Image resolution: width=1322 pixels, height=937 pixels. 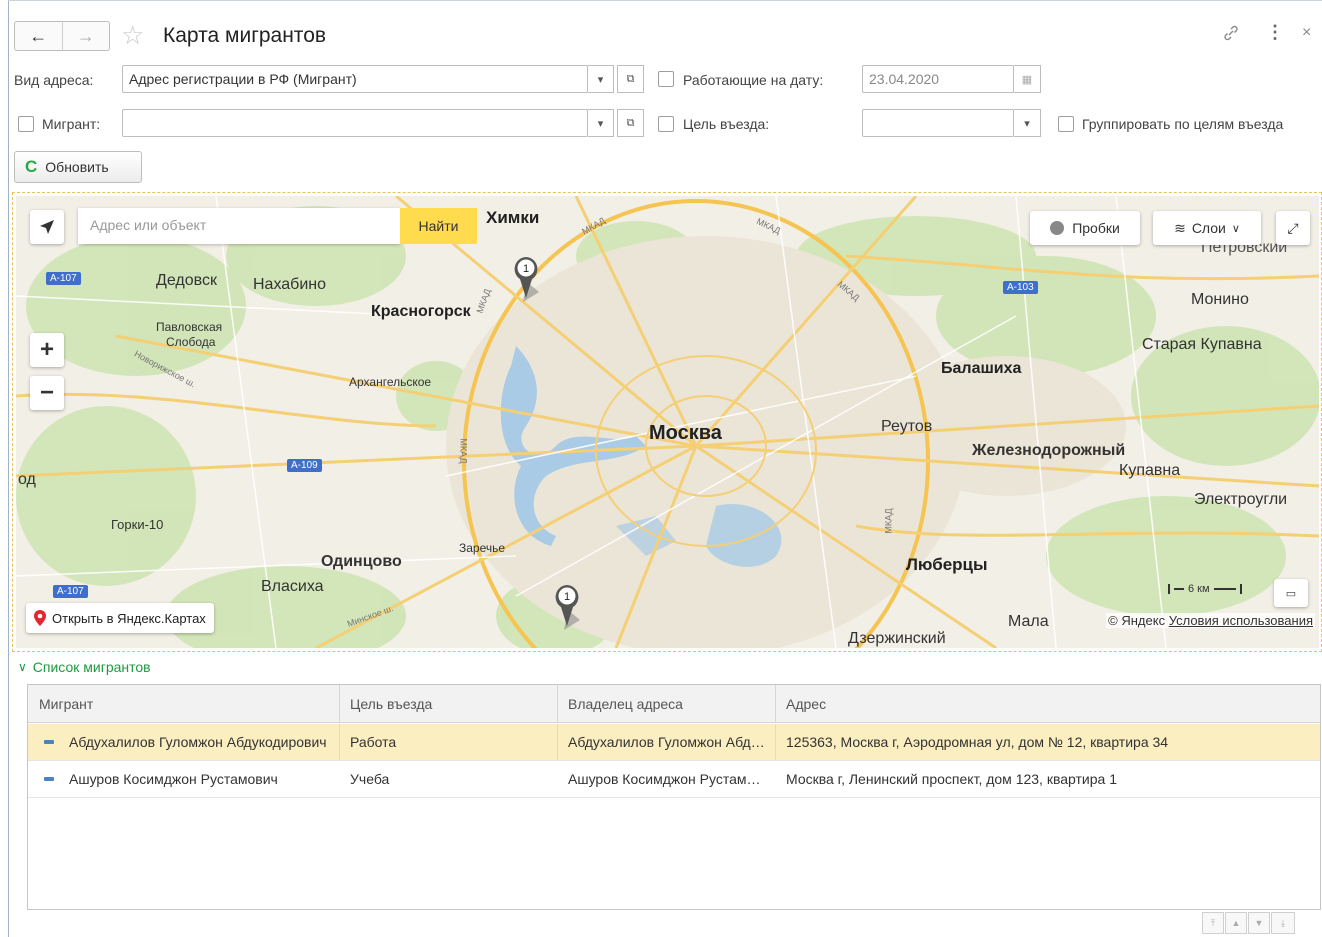 What do you see at coordinates (1283, 923) in the screenshot?
I see `scroll-last-icon: ⤓` at bounding box center [1283, 923].